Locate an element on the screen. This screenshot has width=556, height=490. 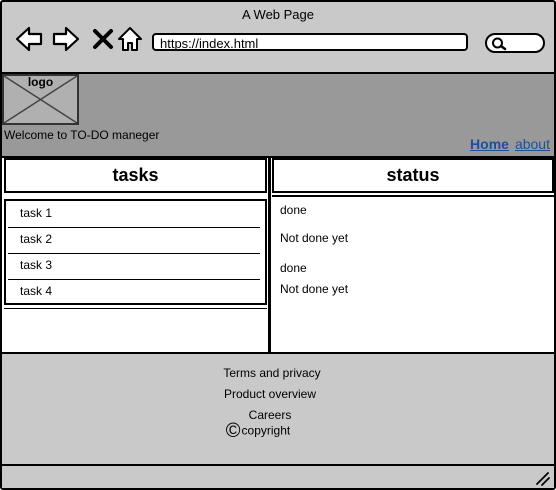
tasks-column-header: tasks is located at coordinates (135, 175).